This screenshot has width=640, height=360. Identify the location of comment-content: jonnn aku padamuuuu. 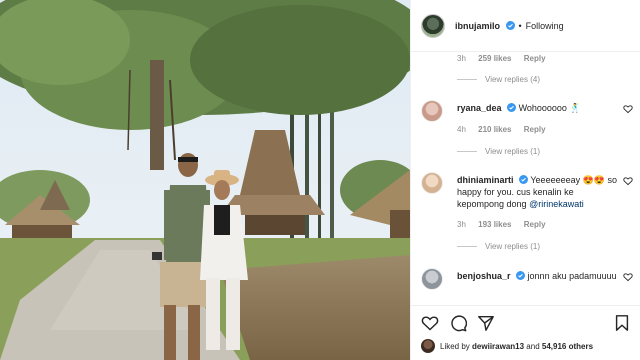
(572, 276).